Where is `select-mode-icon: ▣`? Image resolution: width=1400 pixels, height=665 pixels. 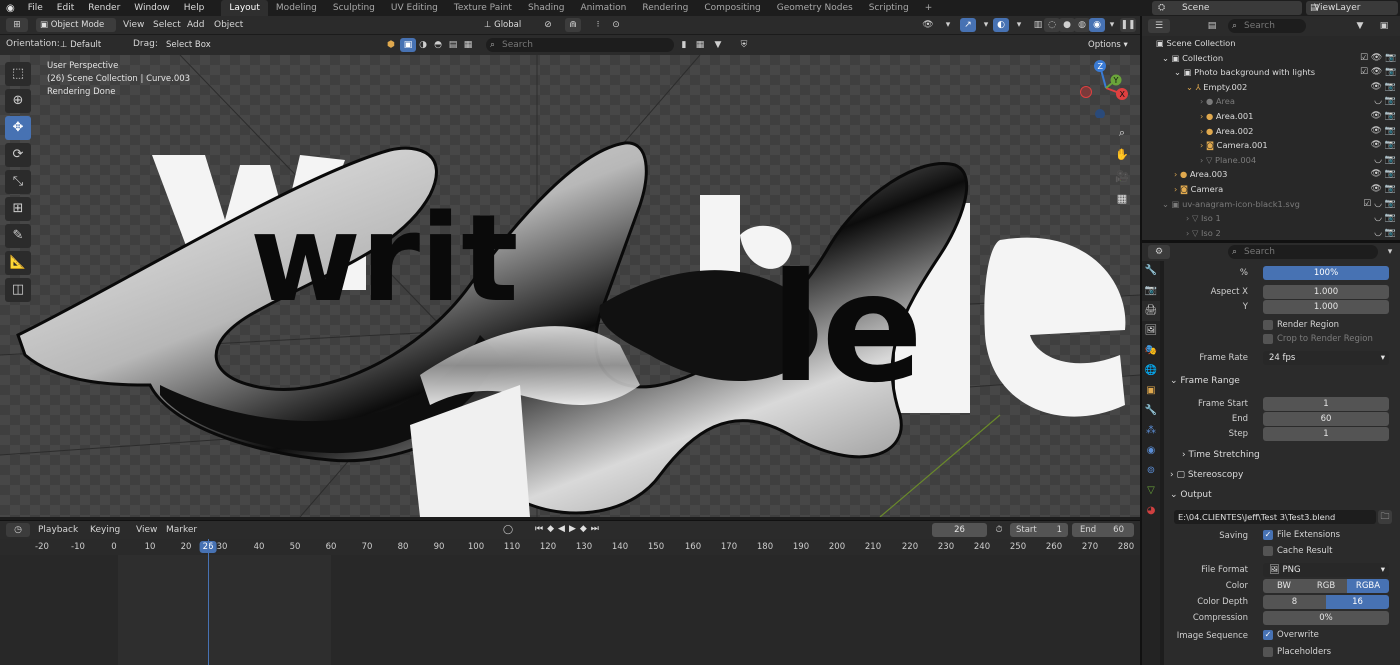
select-mode-icon: ▣ is located at coordinates (408, 45).